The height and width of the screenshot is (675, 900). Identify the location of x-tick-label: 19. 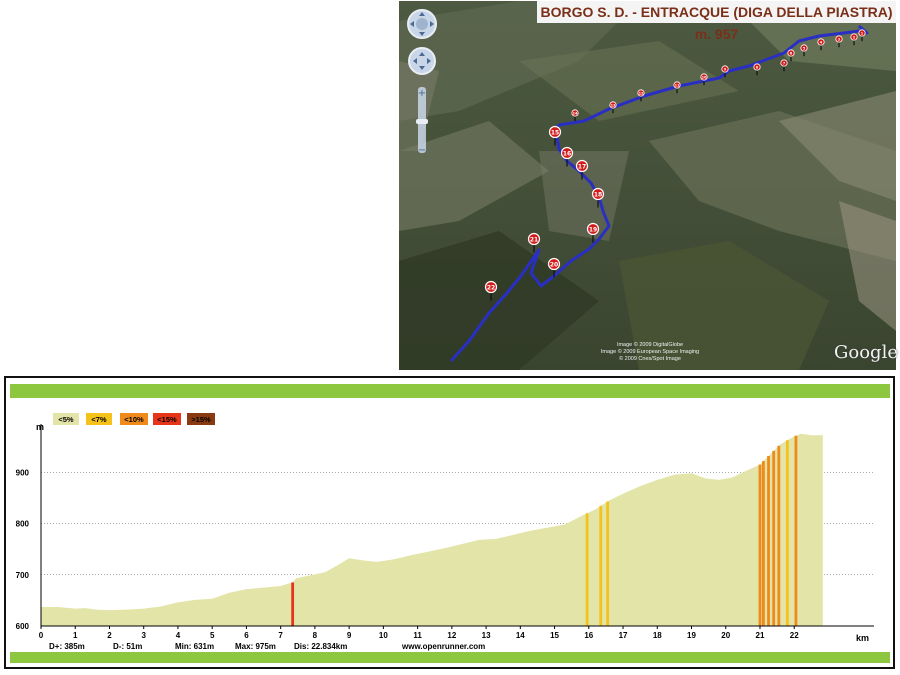
(691, 635).